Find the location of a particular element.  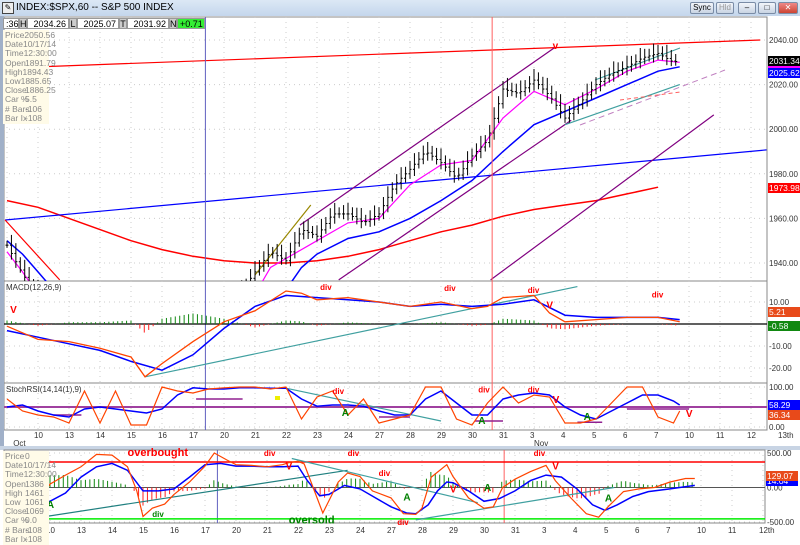

x-tick-label-lower: 28 is located at coordinates (422, 530).